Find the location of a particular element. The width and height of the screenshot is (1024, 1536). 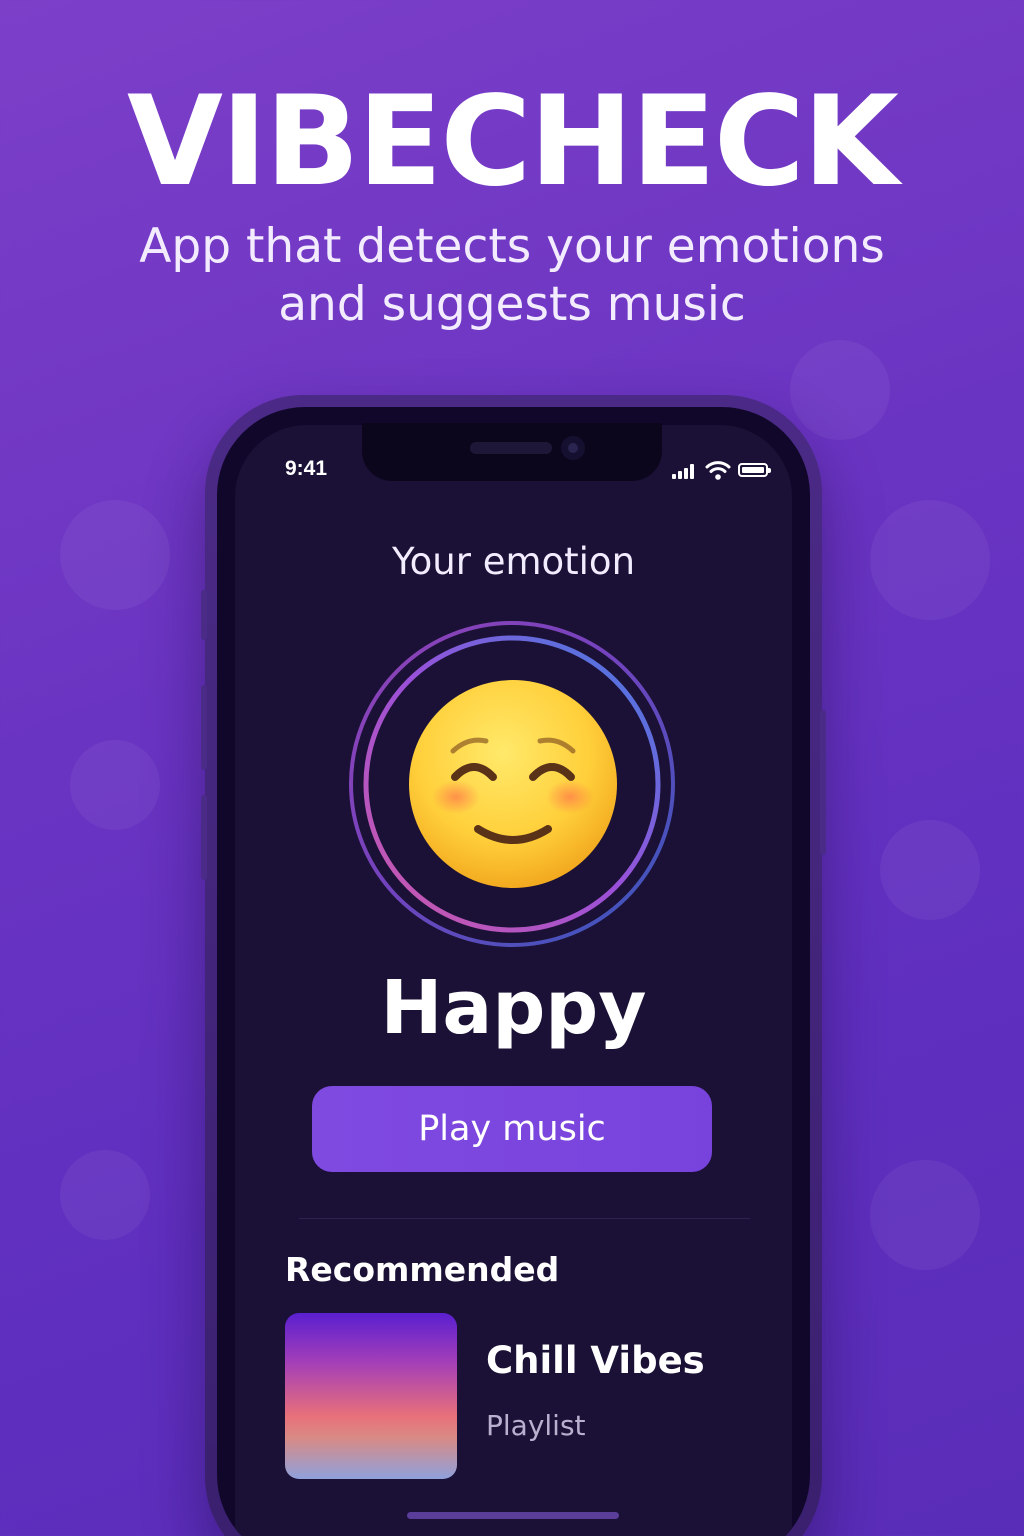

signal-icon is located at coordinates (686, 471).